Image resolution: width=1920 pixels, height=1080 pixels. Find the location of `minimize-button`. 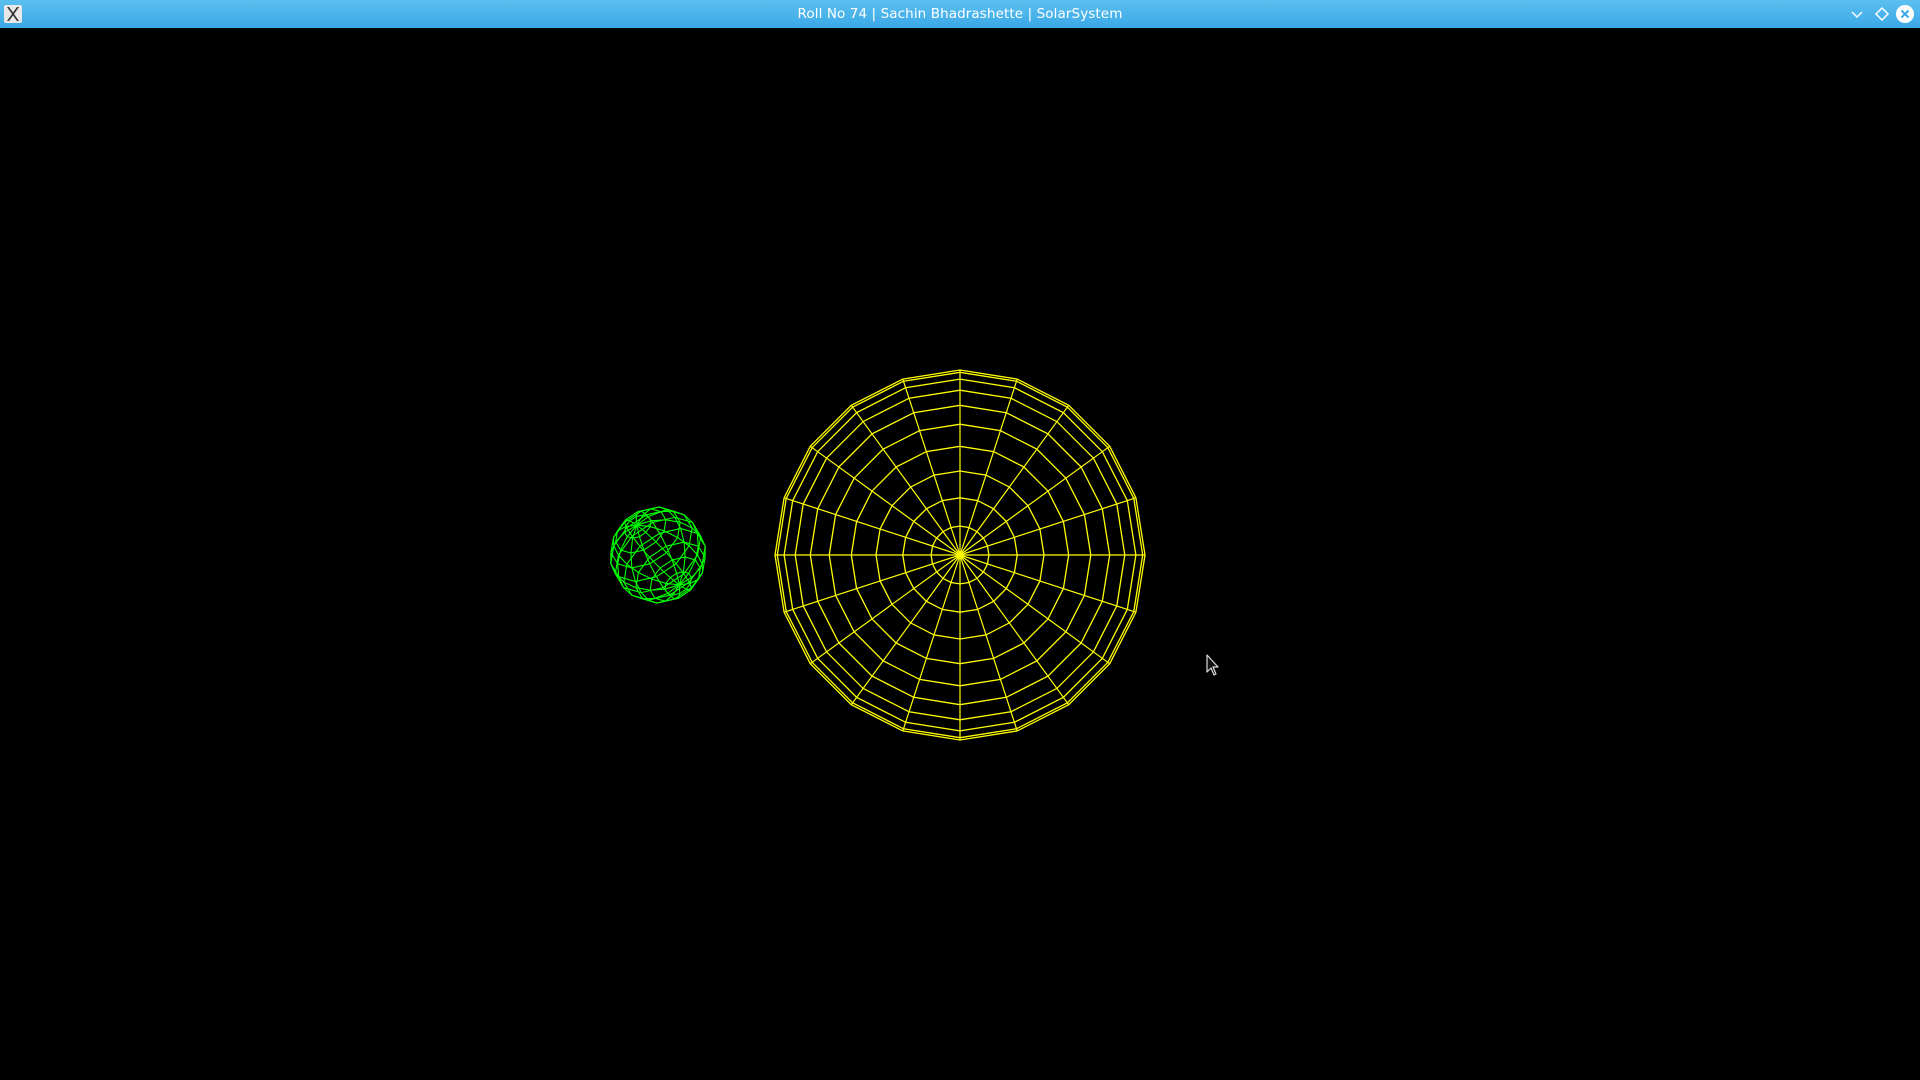

minimize-button is located at coordinates (1857, 14).